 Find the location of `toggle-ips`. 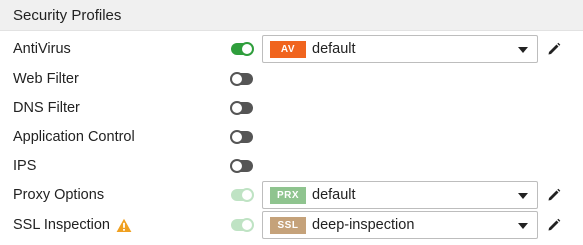

toggle-ips is located at coordinates (241, 165).